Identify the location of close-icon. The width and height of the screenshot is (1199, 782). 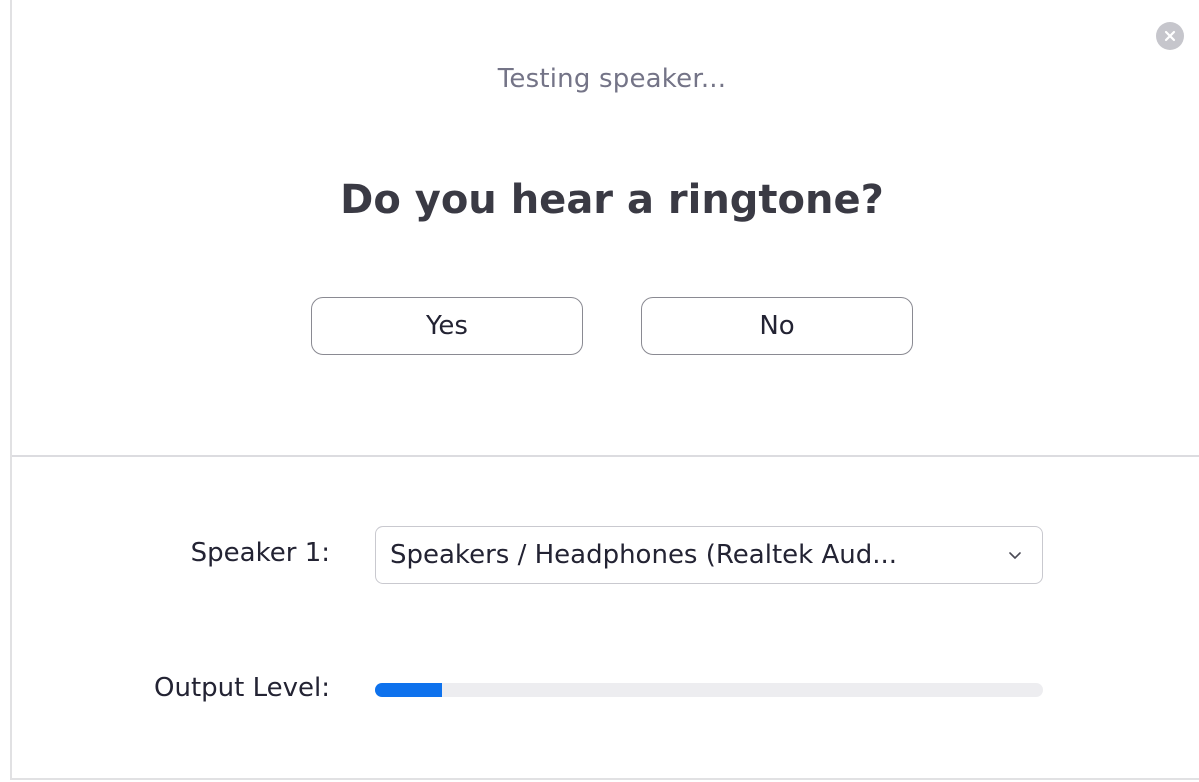
(1170, 36).